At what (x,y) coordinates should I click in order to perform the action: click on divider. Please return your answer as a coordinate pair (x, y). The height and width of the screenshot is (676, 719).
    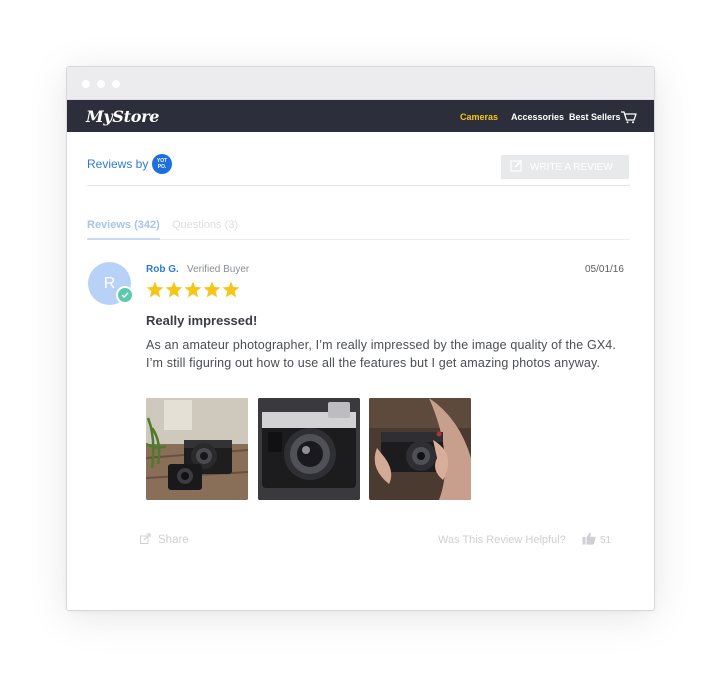
    Looking at the image, I should click on (358, 185).